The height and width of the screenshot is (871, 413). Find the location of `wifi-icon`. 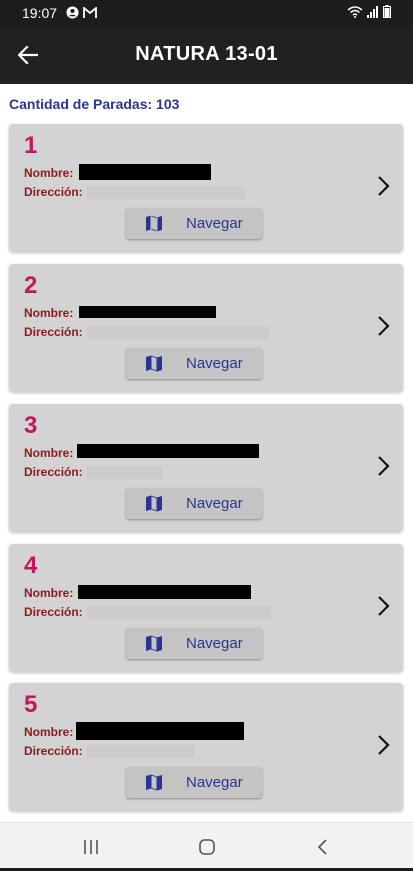

wifi-icon is located at coordinates (355, 12).